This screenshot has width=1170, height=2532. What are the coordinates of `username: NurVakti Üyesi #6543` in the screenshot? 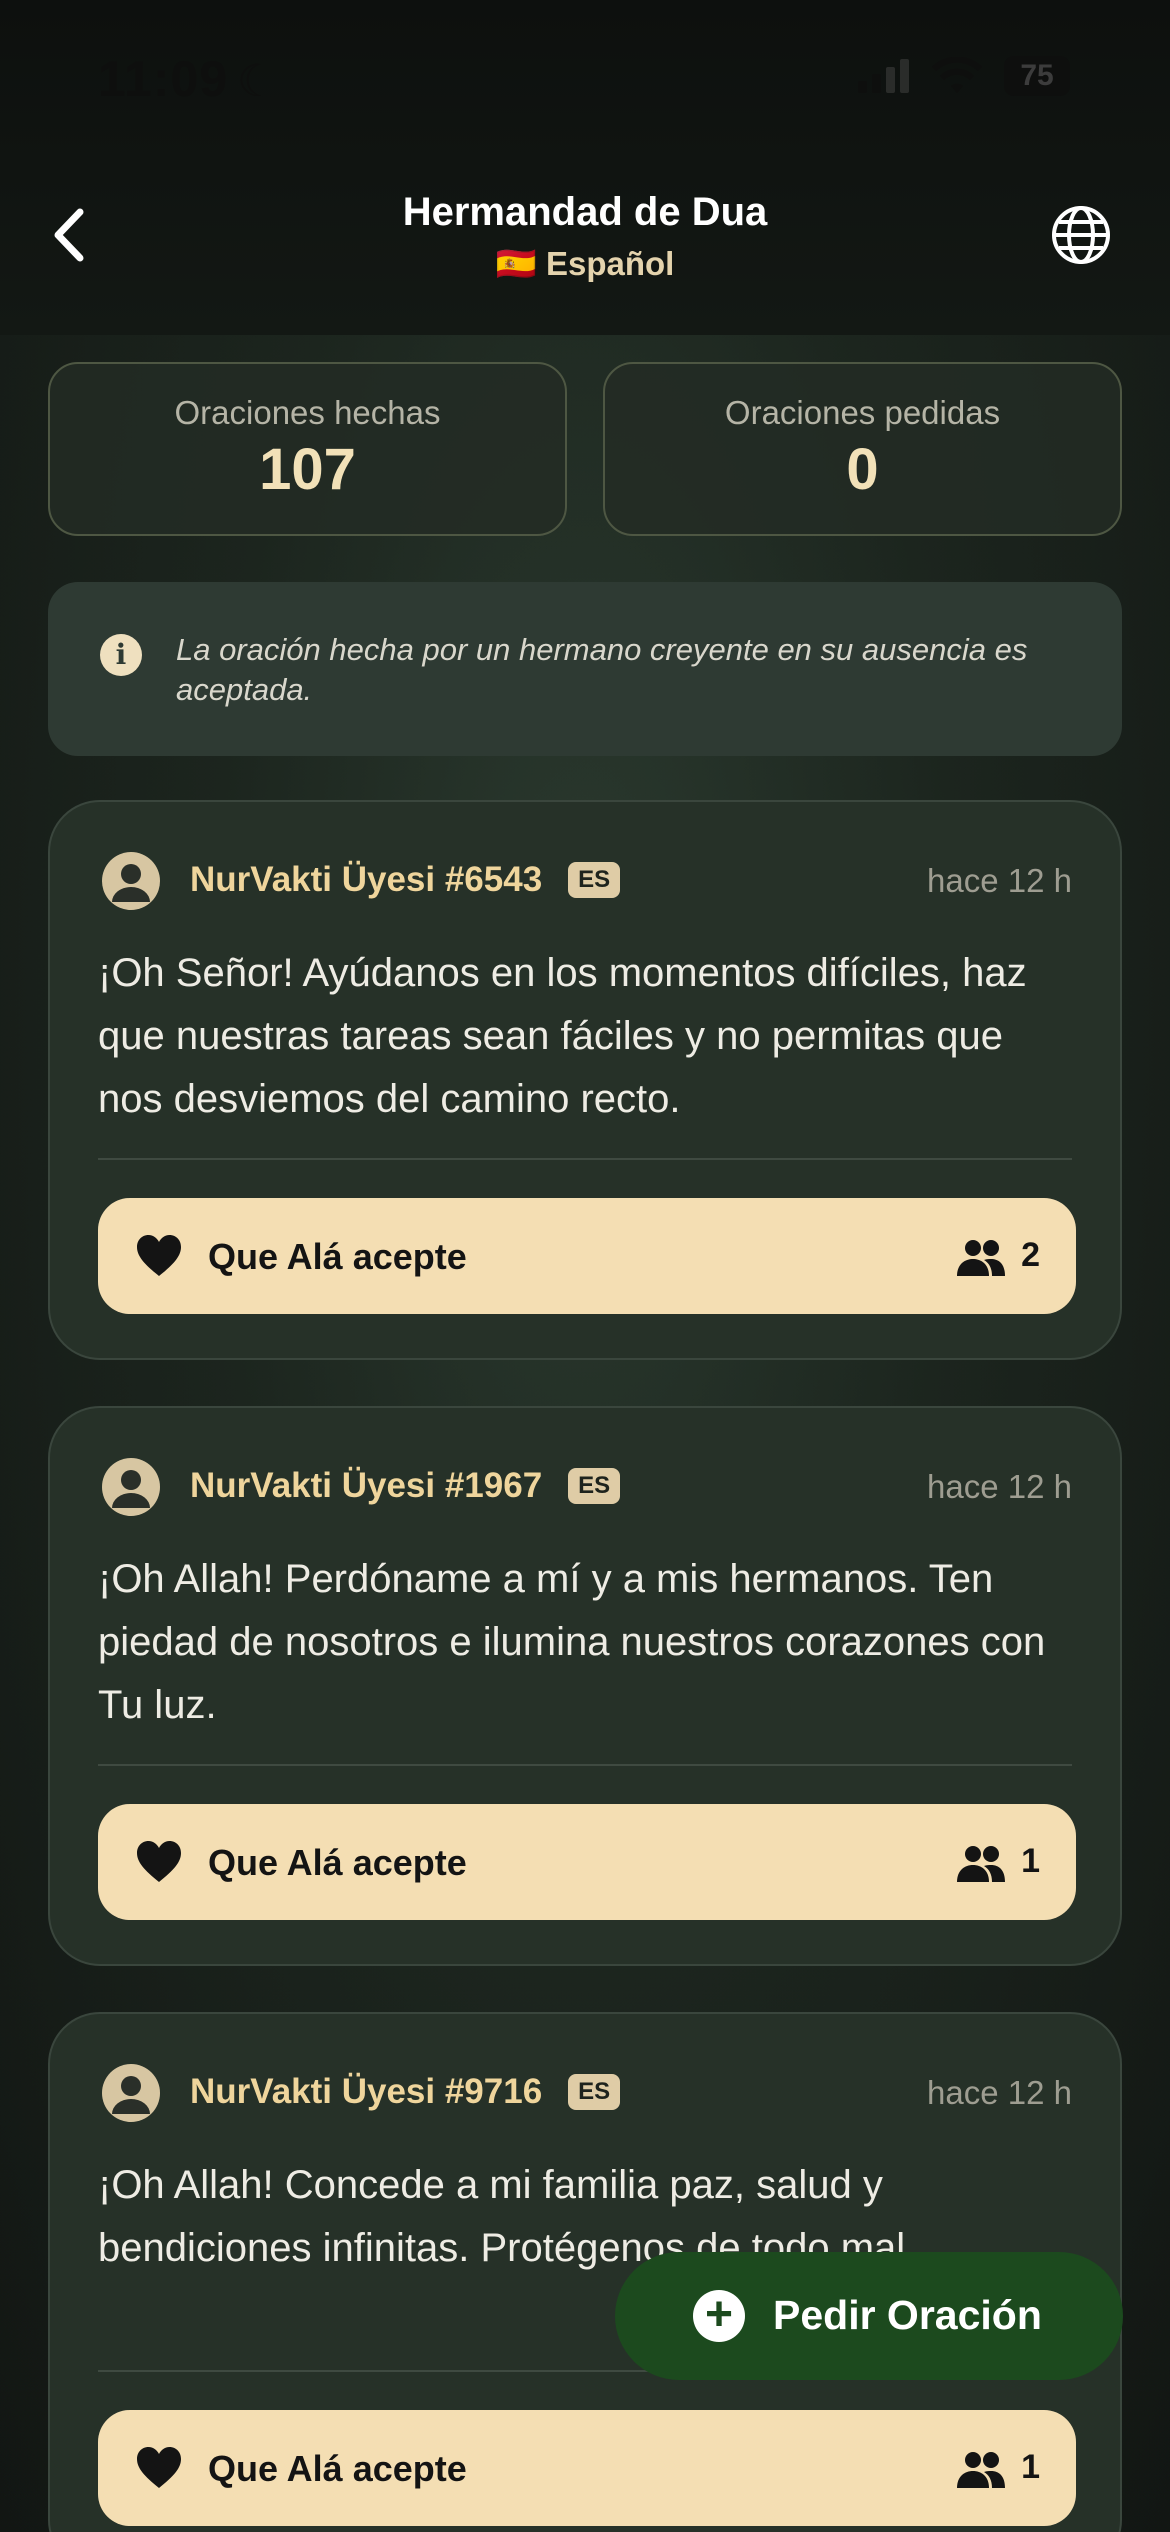 It's located at (366, 879).